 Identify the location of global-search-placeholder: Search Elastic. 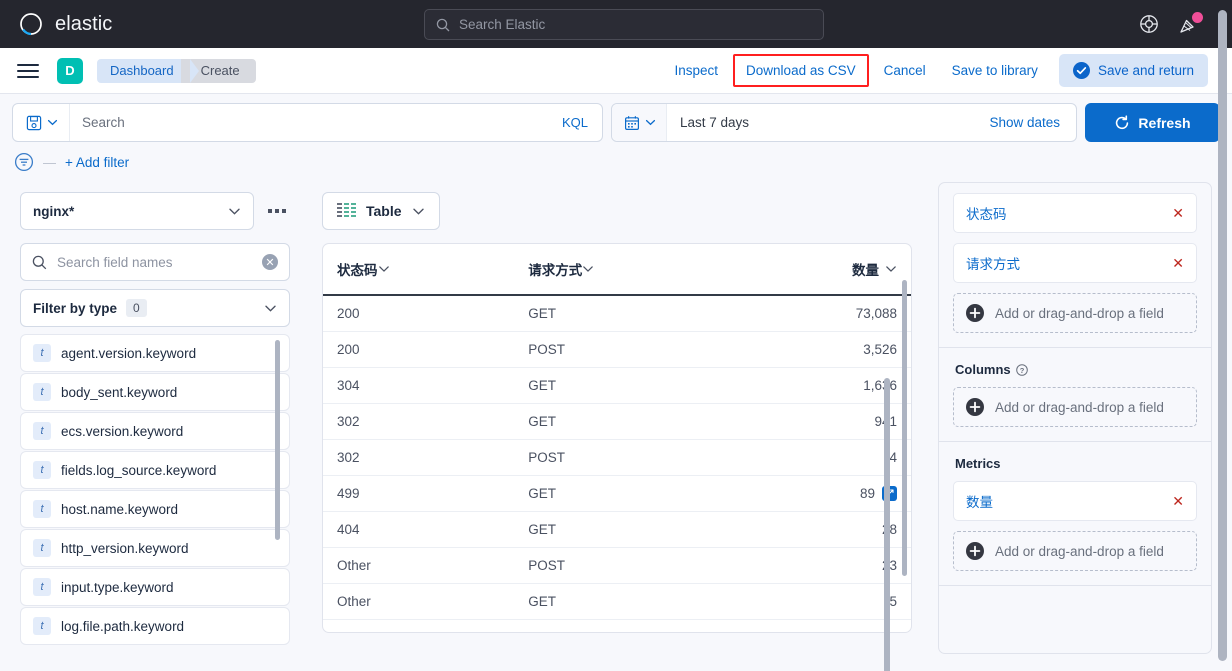
(502, 24).